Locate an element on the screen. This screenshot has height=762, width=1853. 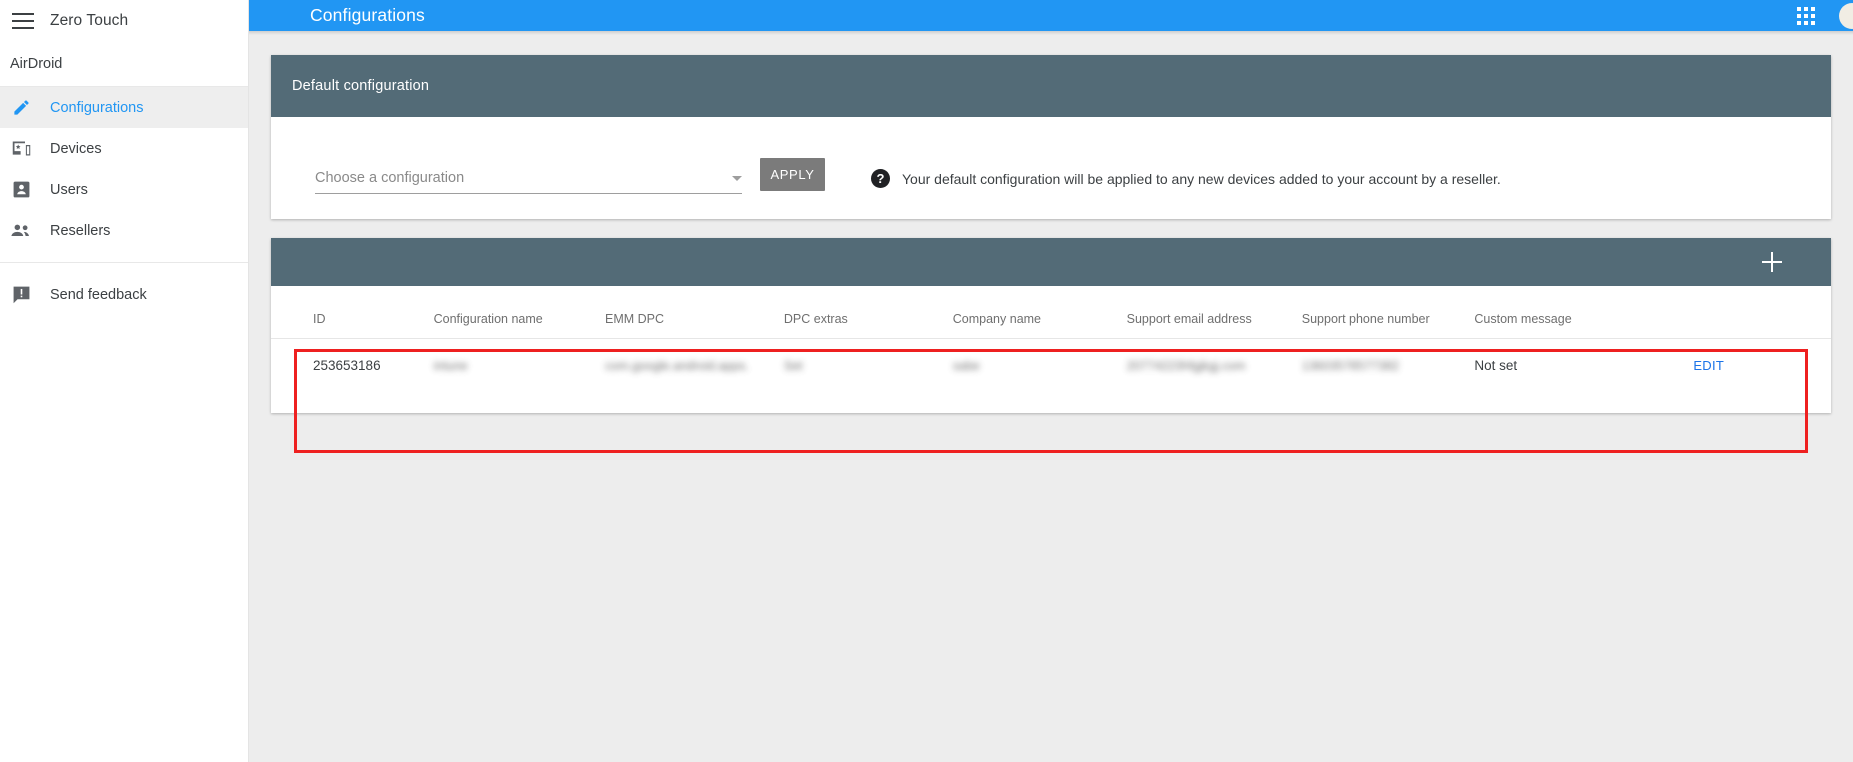
sidebar-item-devices: Devices is located at coordinates (124, 148).